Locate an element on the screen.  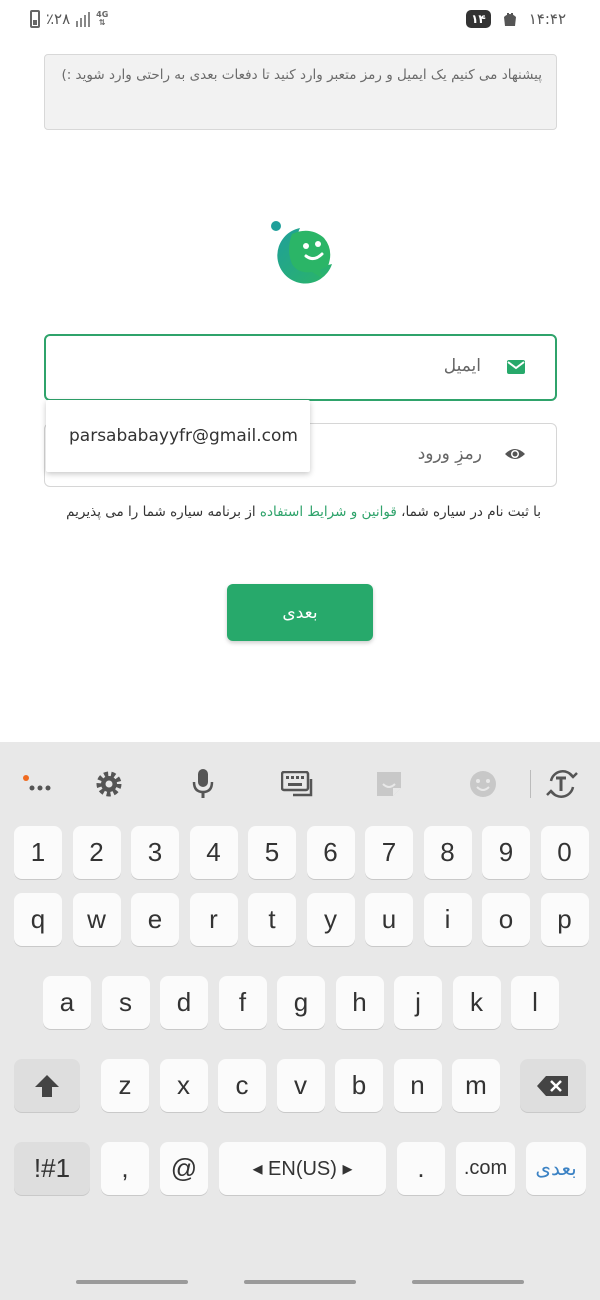
key-f: f is located at coordinates (242, 1002).